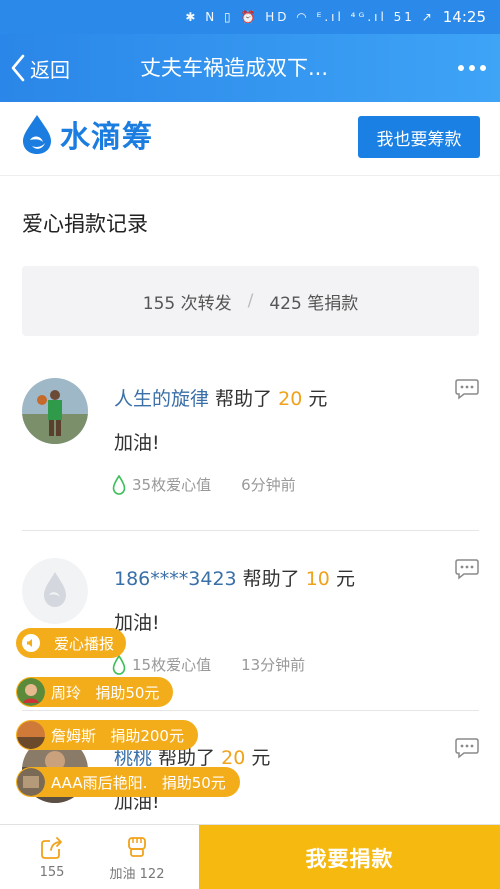  I want to click on donate-button: 我要捐款, so click(349, 857).